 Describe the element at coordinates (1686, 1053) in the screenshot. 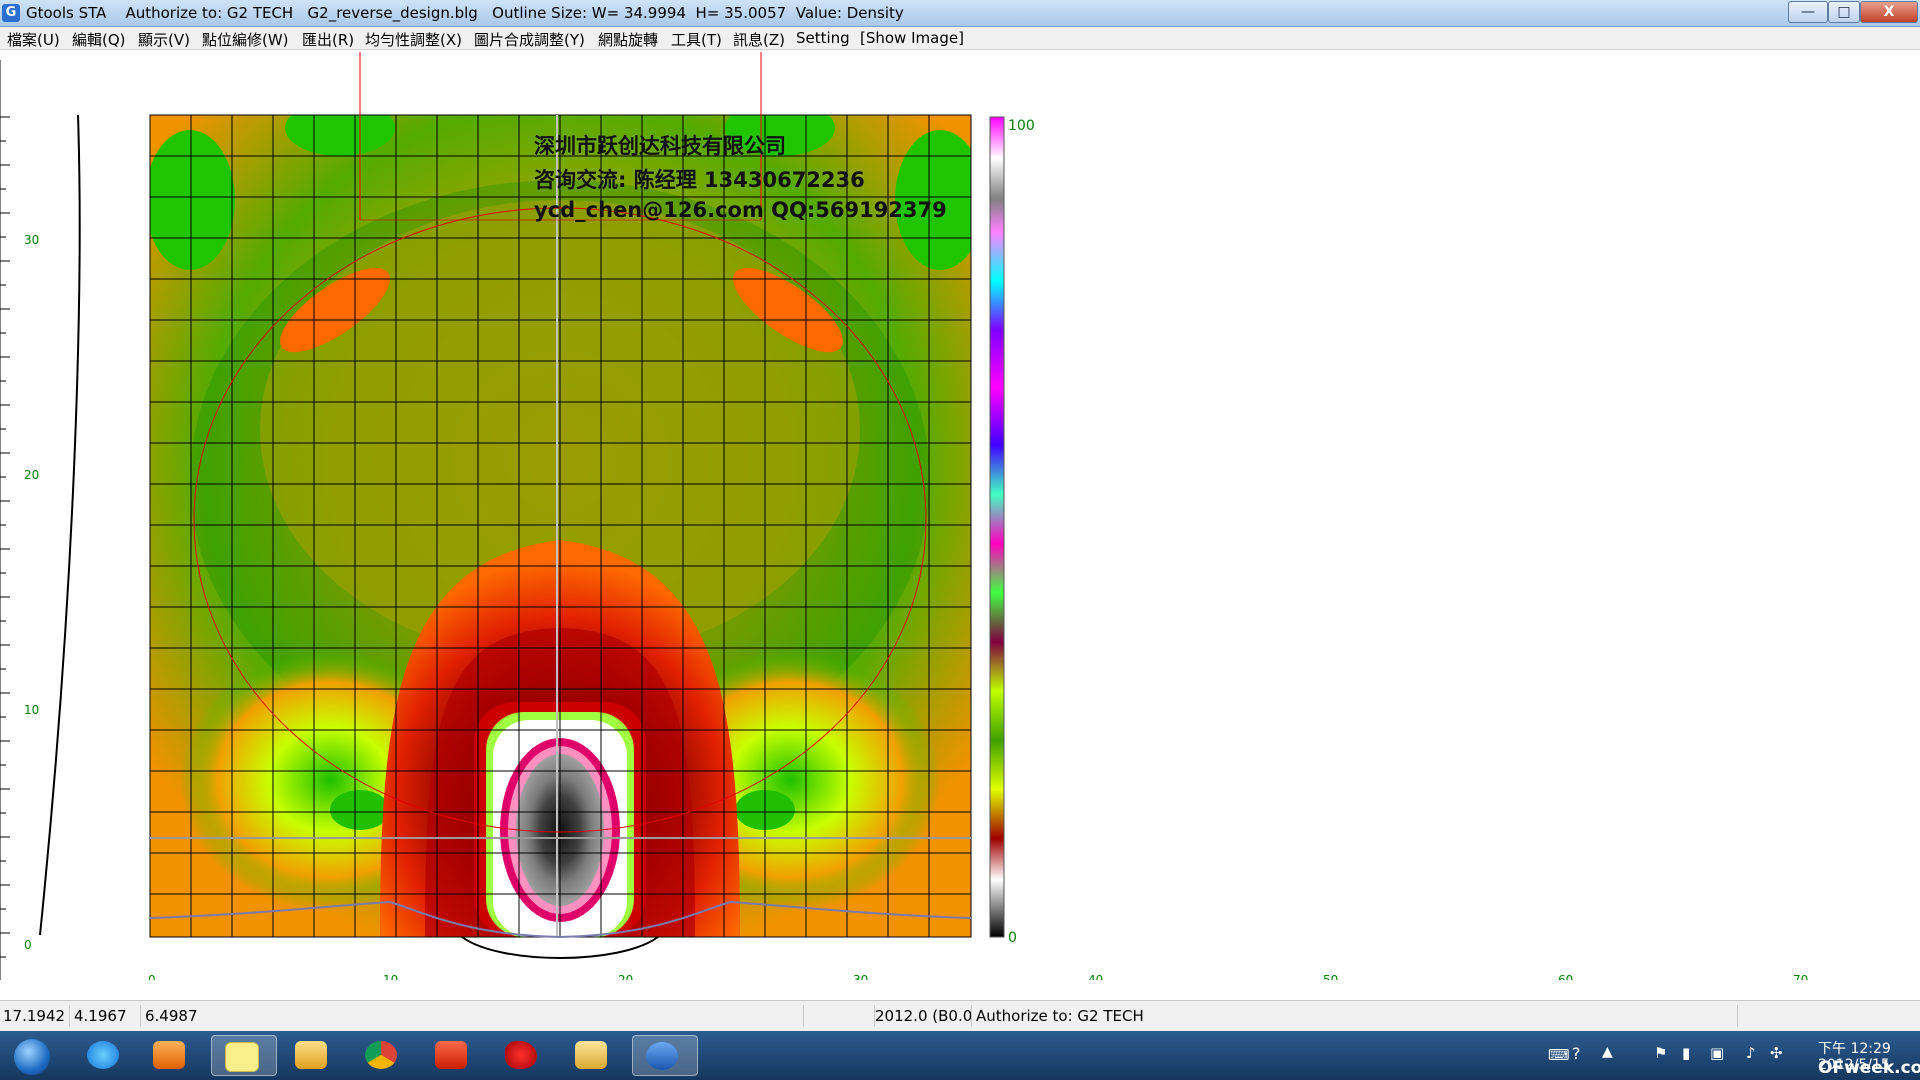

I see `battery-icon: ▮` at that location.